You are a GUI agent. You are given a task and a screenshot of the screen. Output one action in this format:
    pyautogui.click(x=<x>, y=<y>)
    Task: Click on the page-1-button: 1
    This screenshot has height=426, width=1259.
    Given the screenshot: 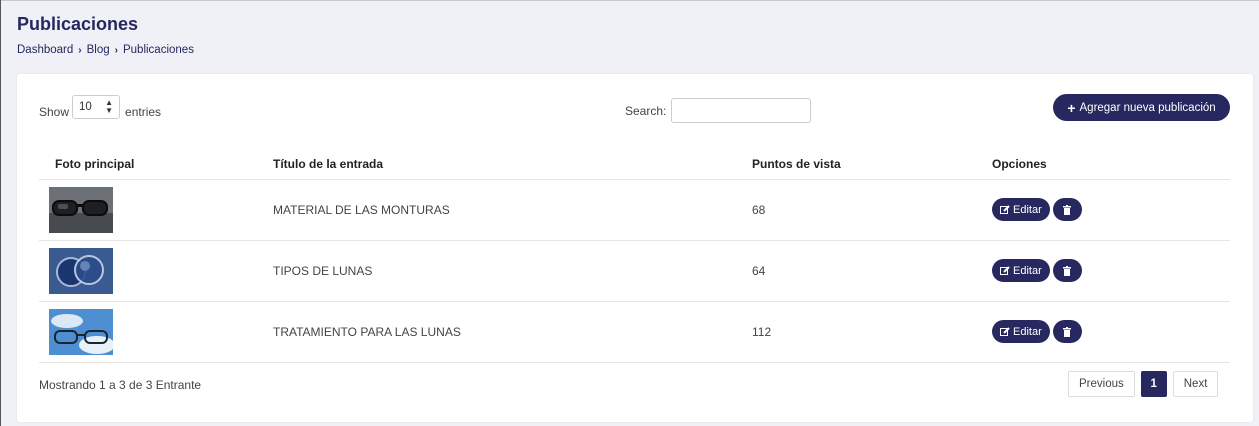 What is the action you would take?
    pyautogui.click(x=1153, y=384)
    